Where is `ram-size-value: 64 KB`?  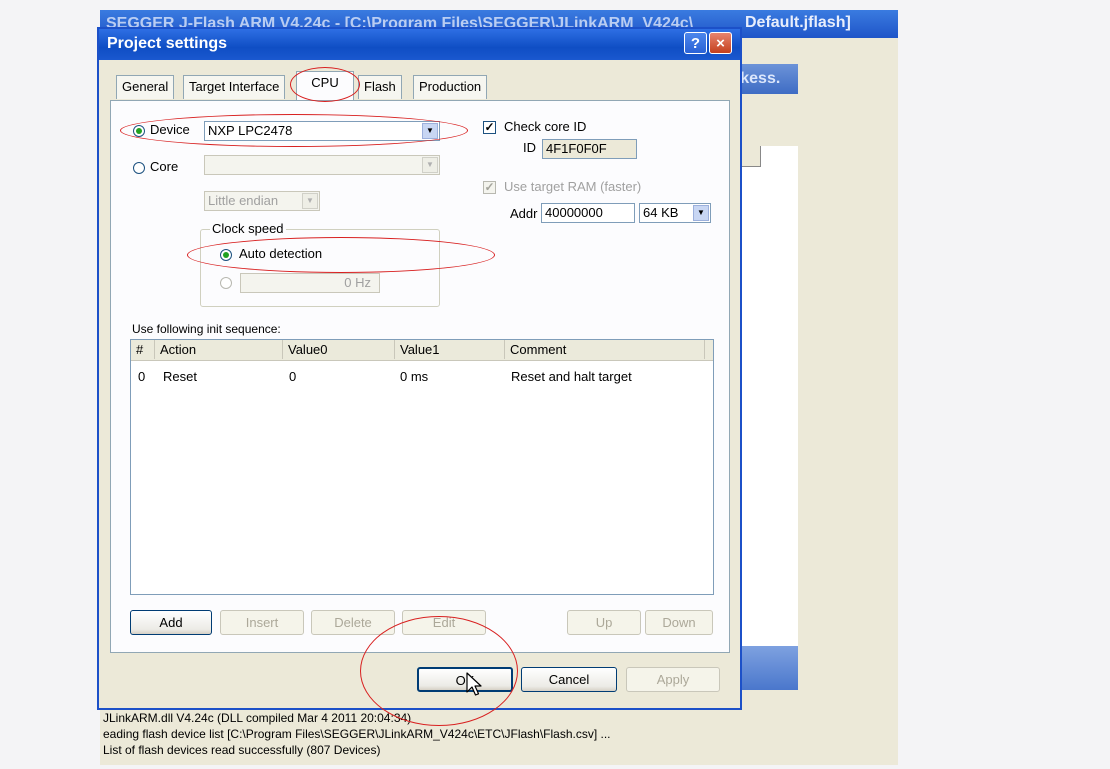
ram-size-value: 64 KB is located at coordinates (661, 212).